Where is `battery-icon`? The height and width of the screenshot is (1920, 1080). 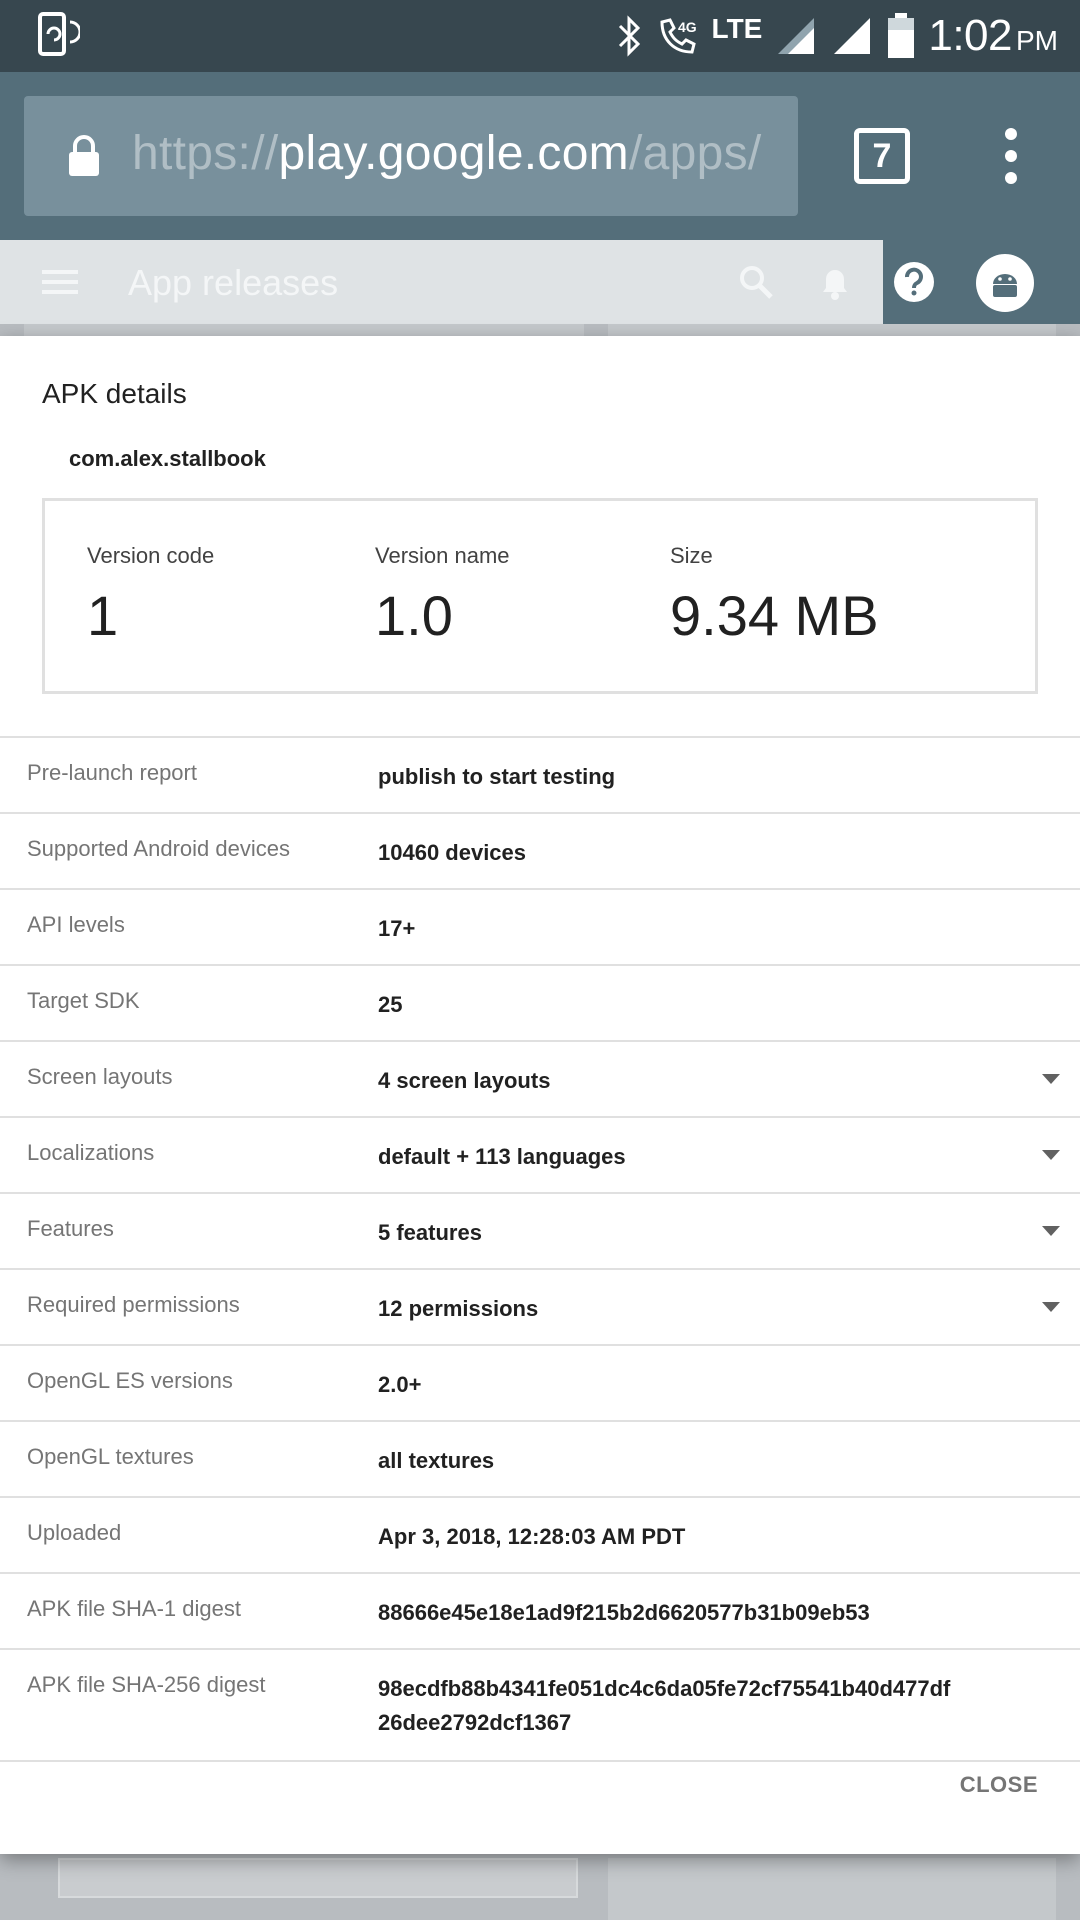 battery-icon is located at coordinates (901, 35).